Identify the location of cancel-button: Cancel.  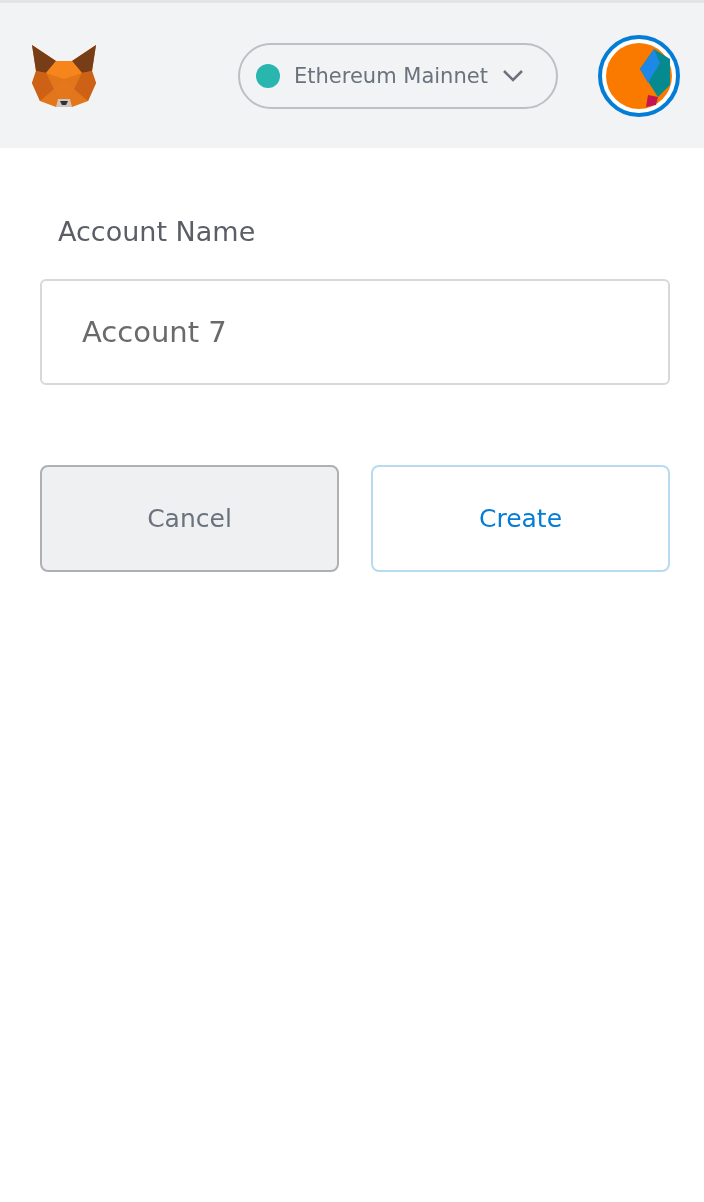
(189, 518).